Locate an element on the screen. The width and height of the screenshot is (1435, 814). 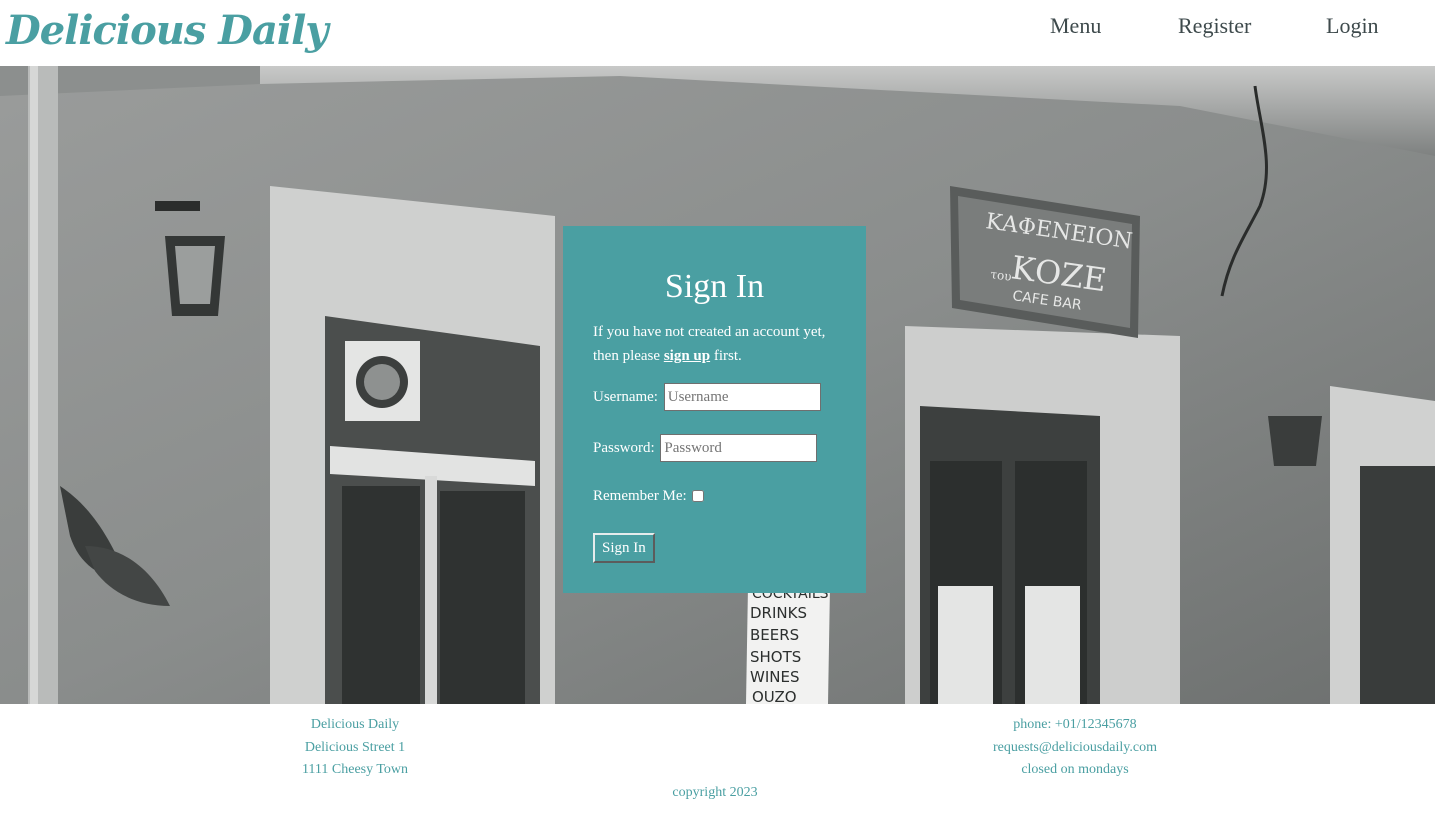
site-header: Delicious Daily Menu Register Login is located at coordinates (717, 33).